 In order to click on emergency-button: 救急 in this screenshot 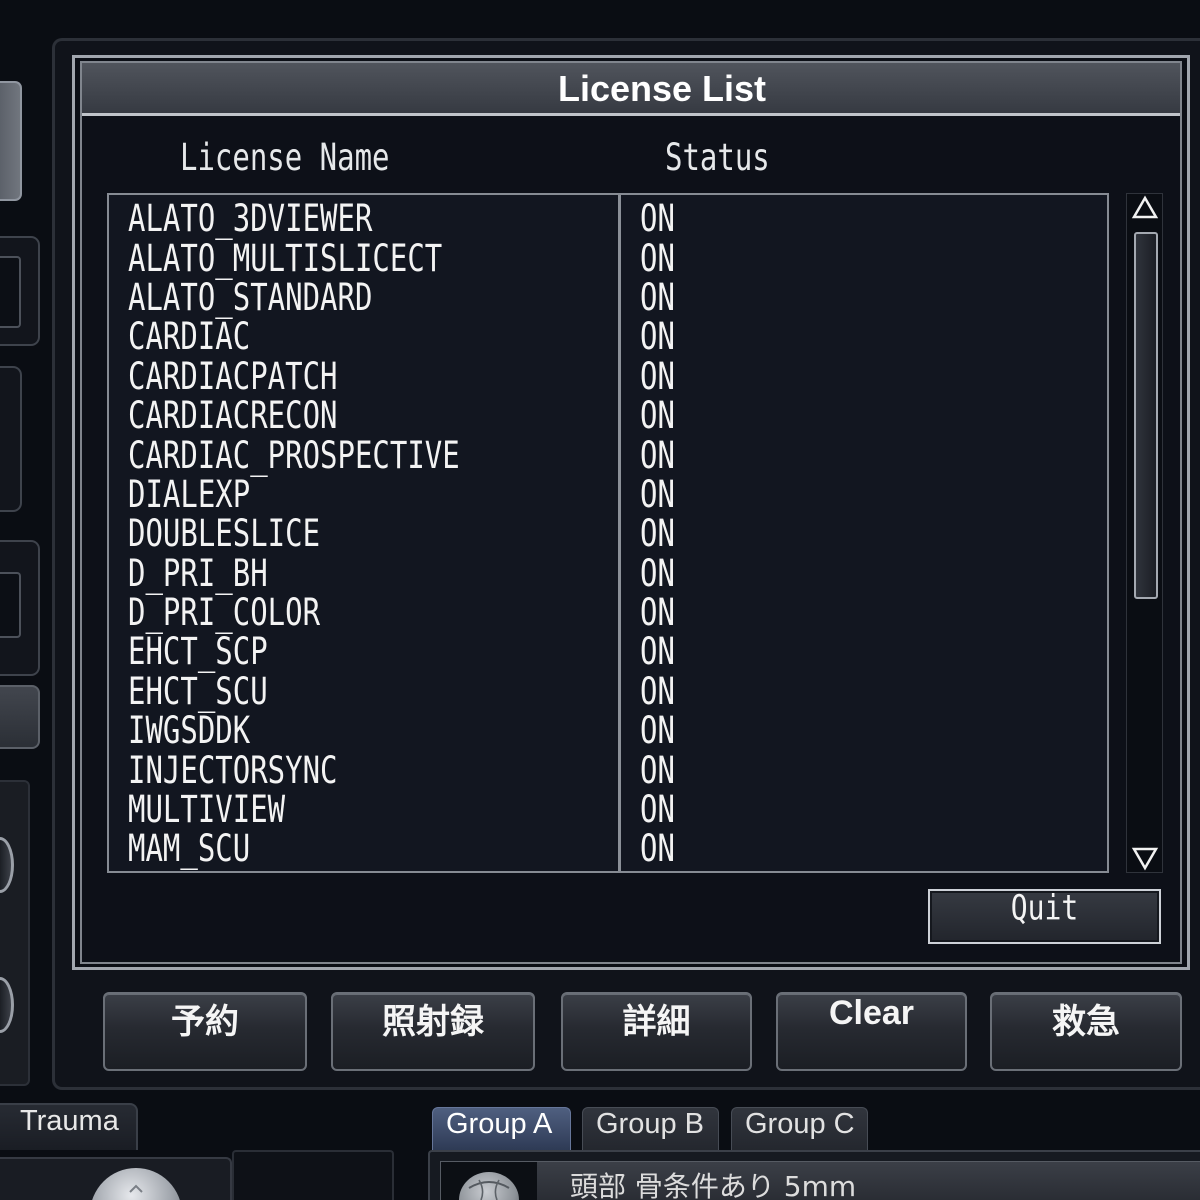, I will do `click(1086, 1031)`.